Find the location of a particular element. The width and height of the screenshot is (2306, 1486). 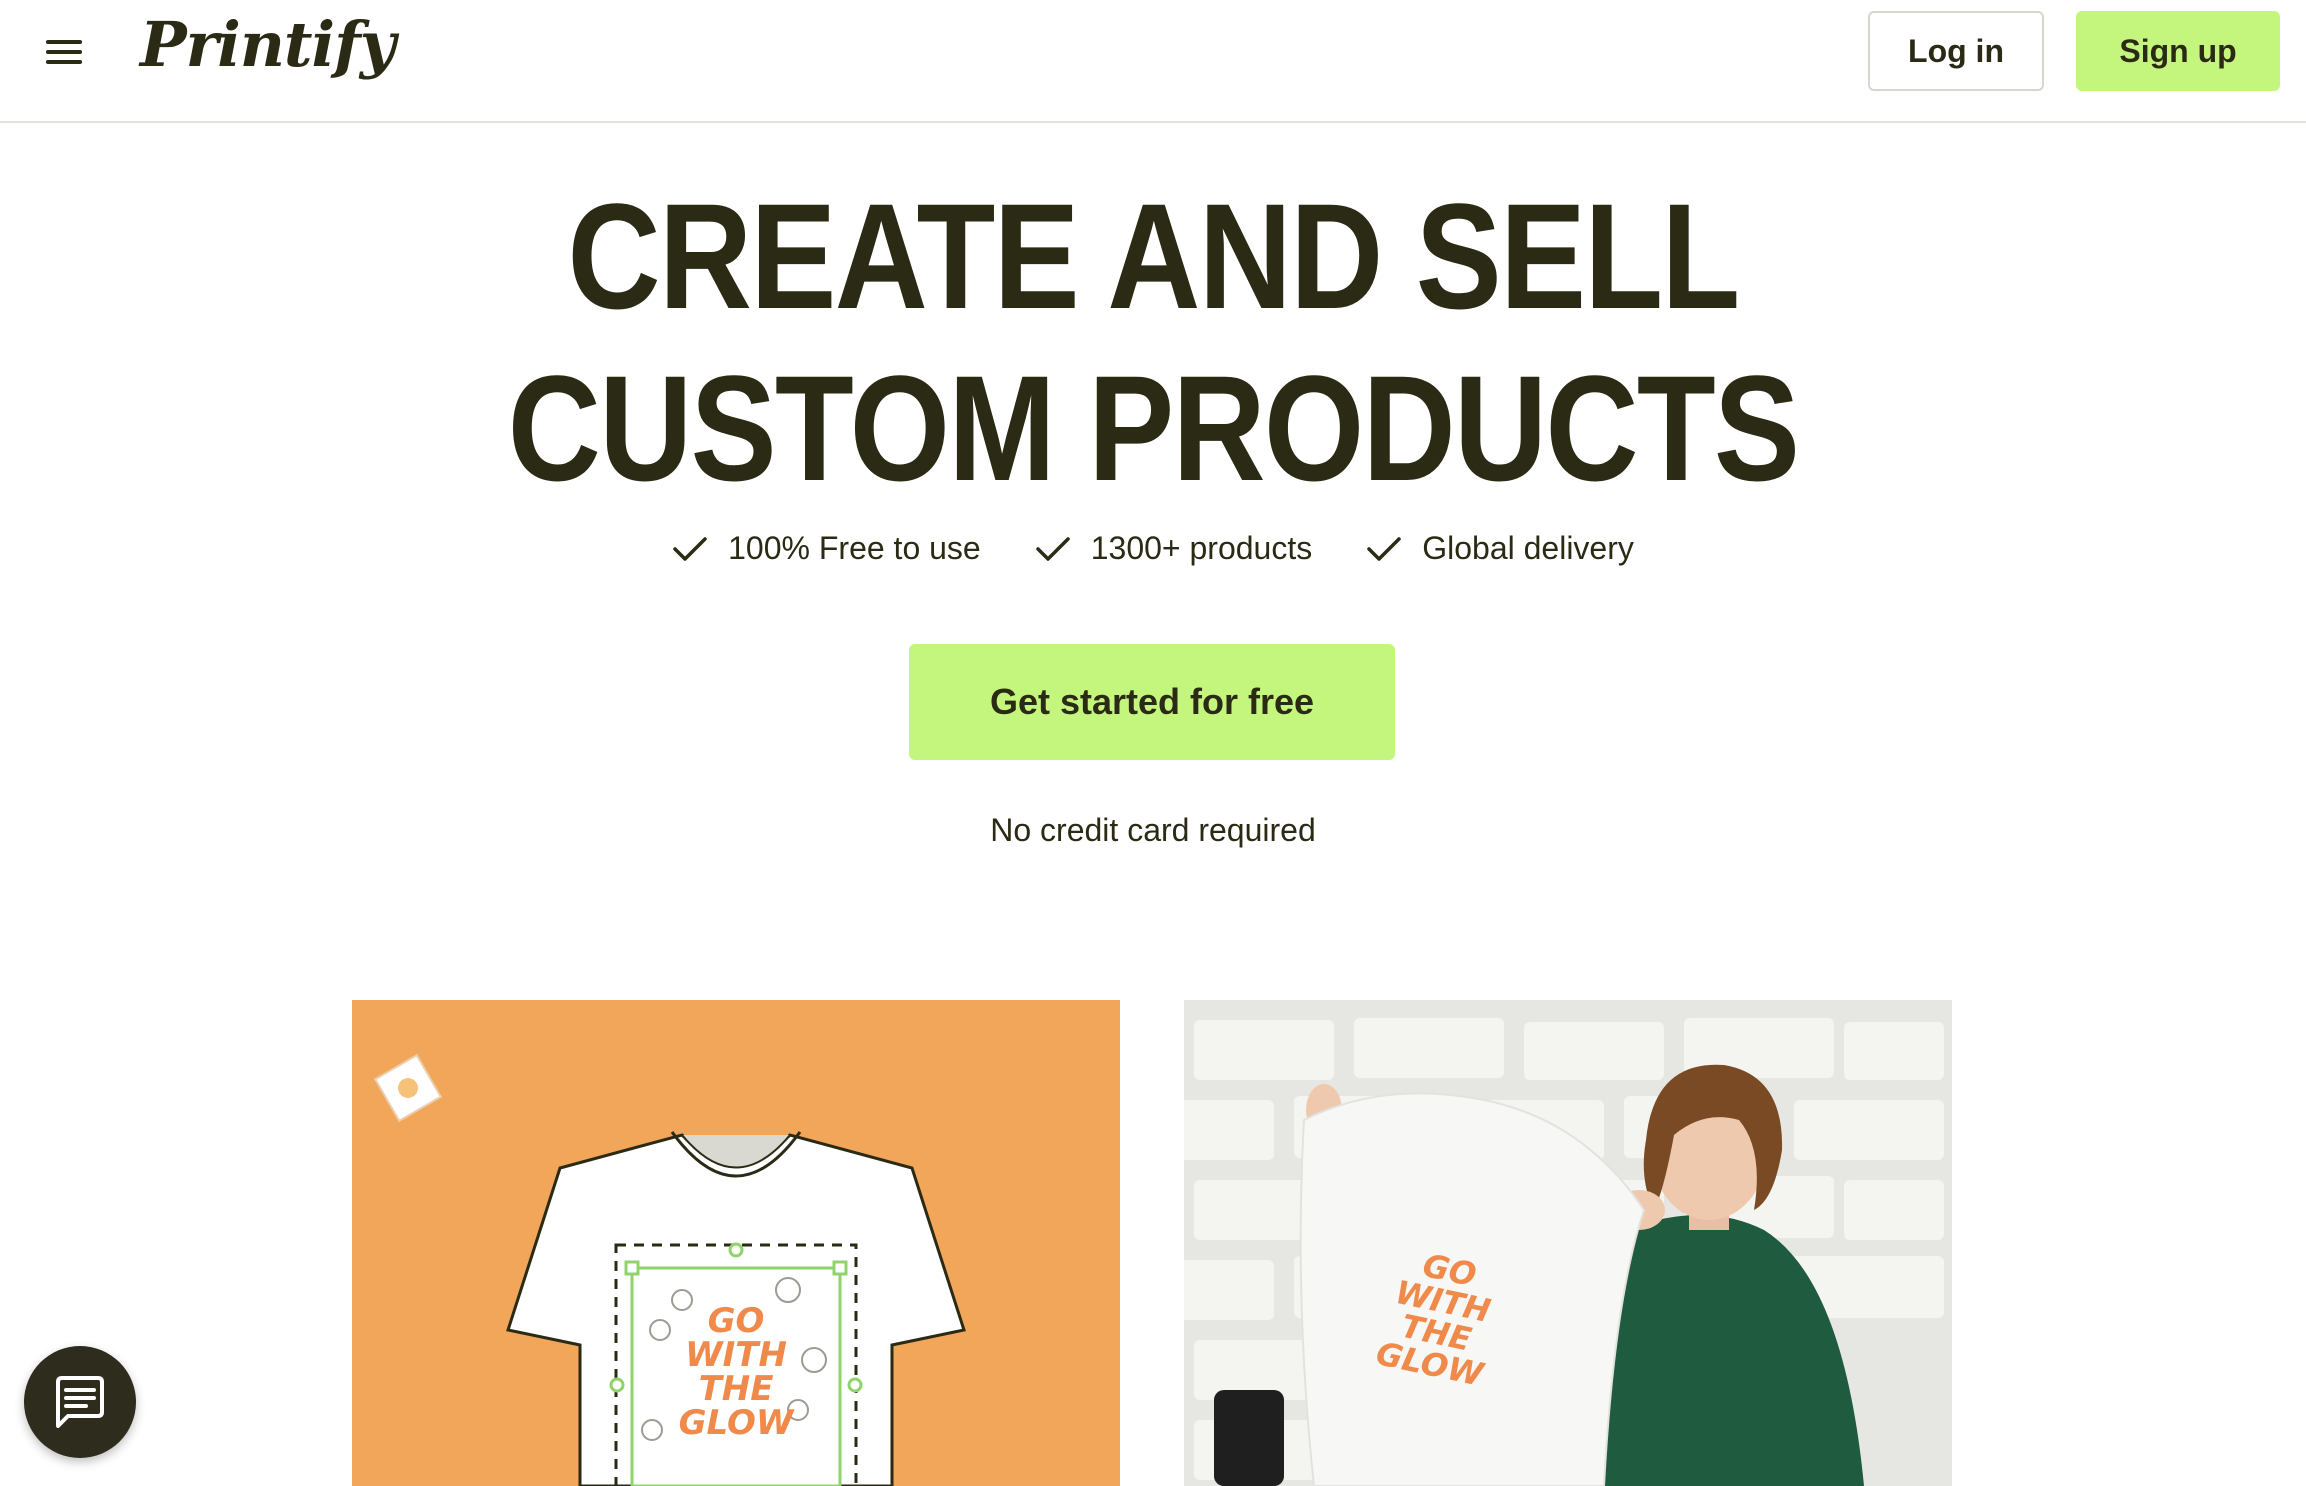

art-text-line: GLOW is located at coordinates (737, 1423).